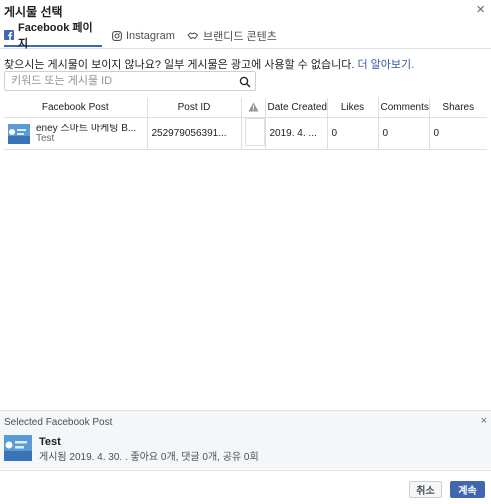  I want to click on status-indicator, so click(254, 132).